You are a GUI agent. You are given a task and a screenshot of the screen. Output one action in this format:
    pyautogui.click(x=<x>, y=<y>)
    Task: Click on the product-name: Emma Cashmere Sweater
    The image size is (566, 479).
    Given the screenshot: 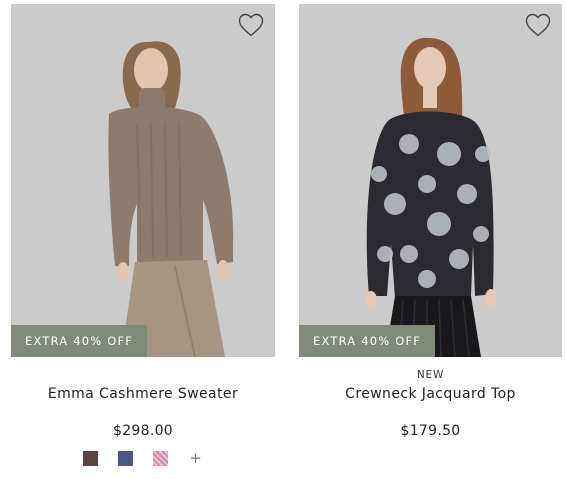 What is the action you would take?
    pyautogui.click(x=143, y=394)
    